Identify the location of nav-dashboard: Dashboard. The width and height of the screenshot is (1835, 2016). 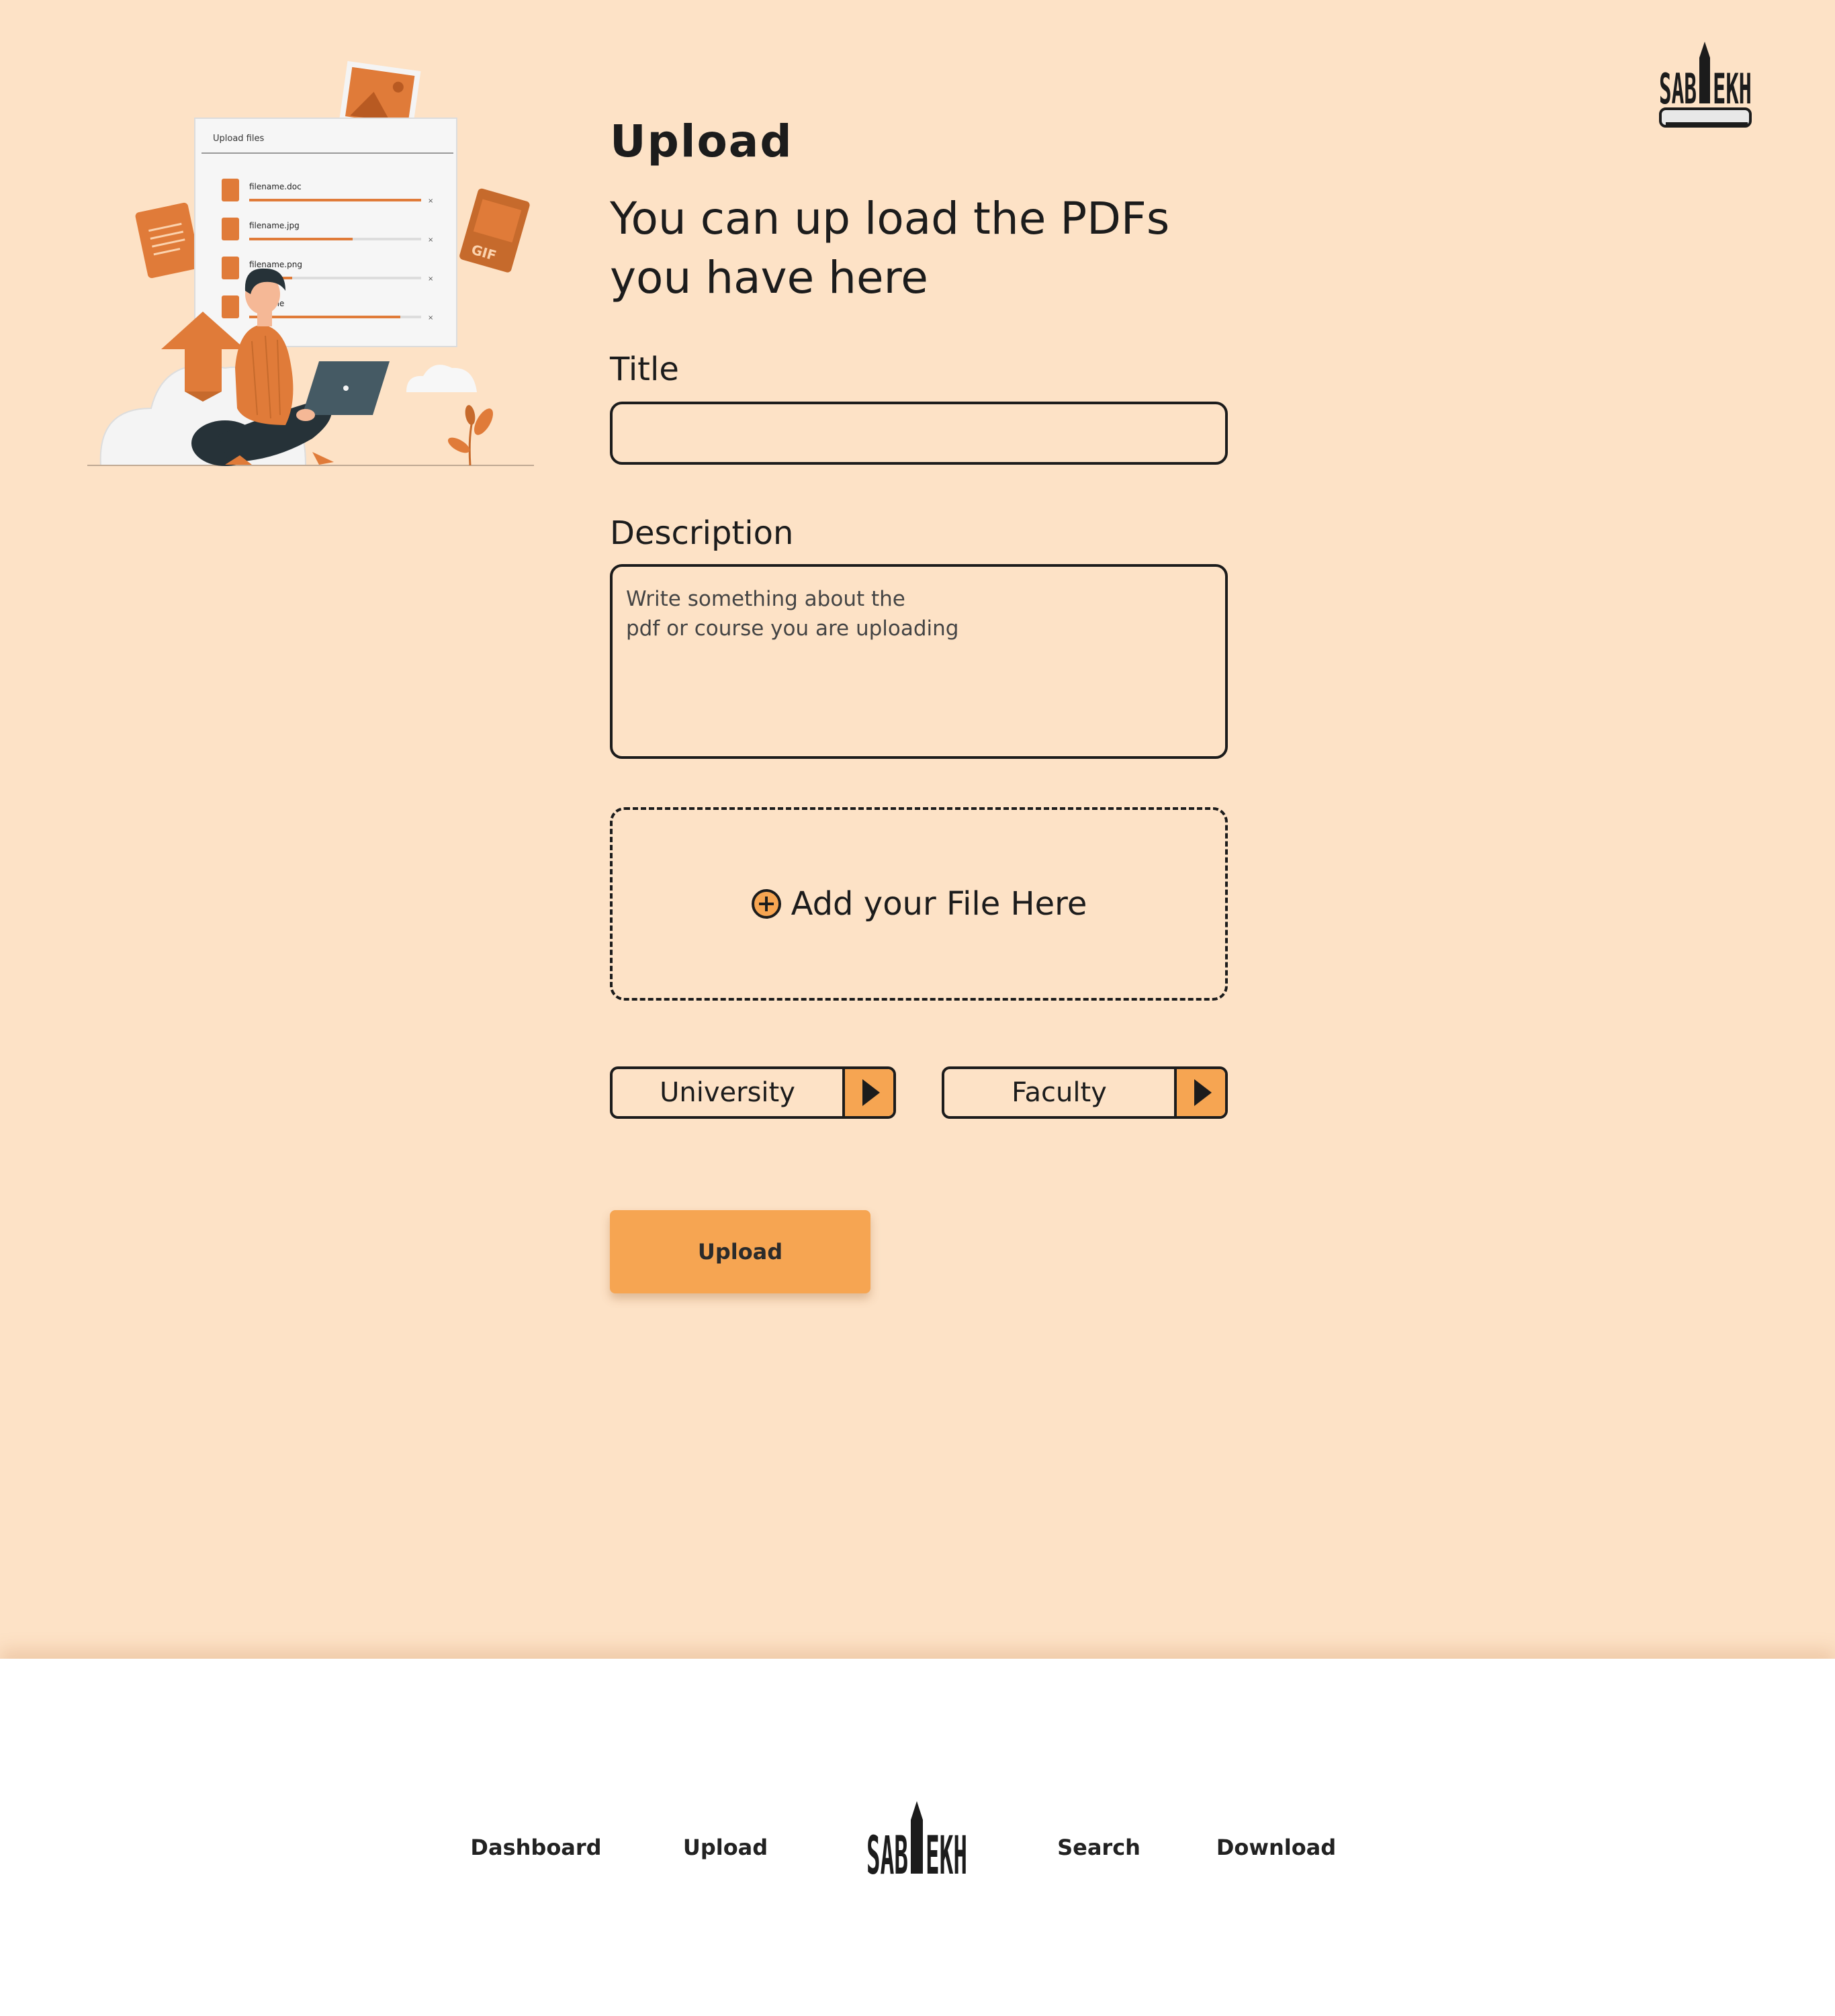
(535, 1847).